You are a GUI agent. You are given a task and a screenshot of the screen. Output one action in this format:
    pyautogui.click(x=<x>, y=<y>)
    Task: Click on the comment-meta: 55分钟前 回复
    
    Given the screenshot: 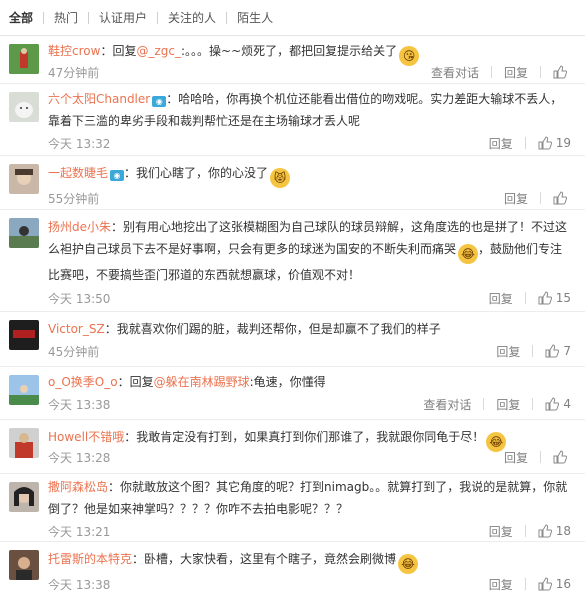 What is the action you would take?
    pyautogui.click(x=309, y=198)
    